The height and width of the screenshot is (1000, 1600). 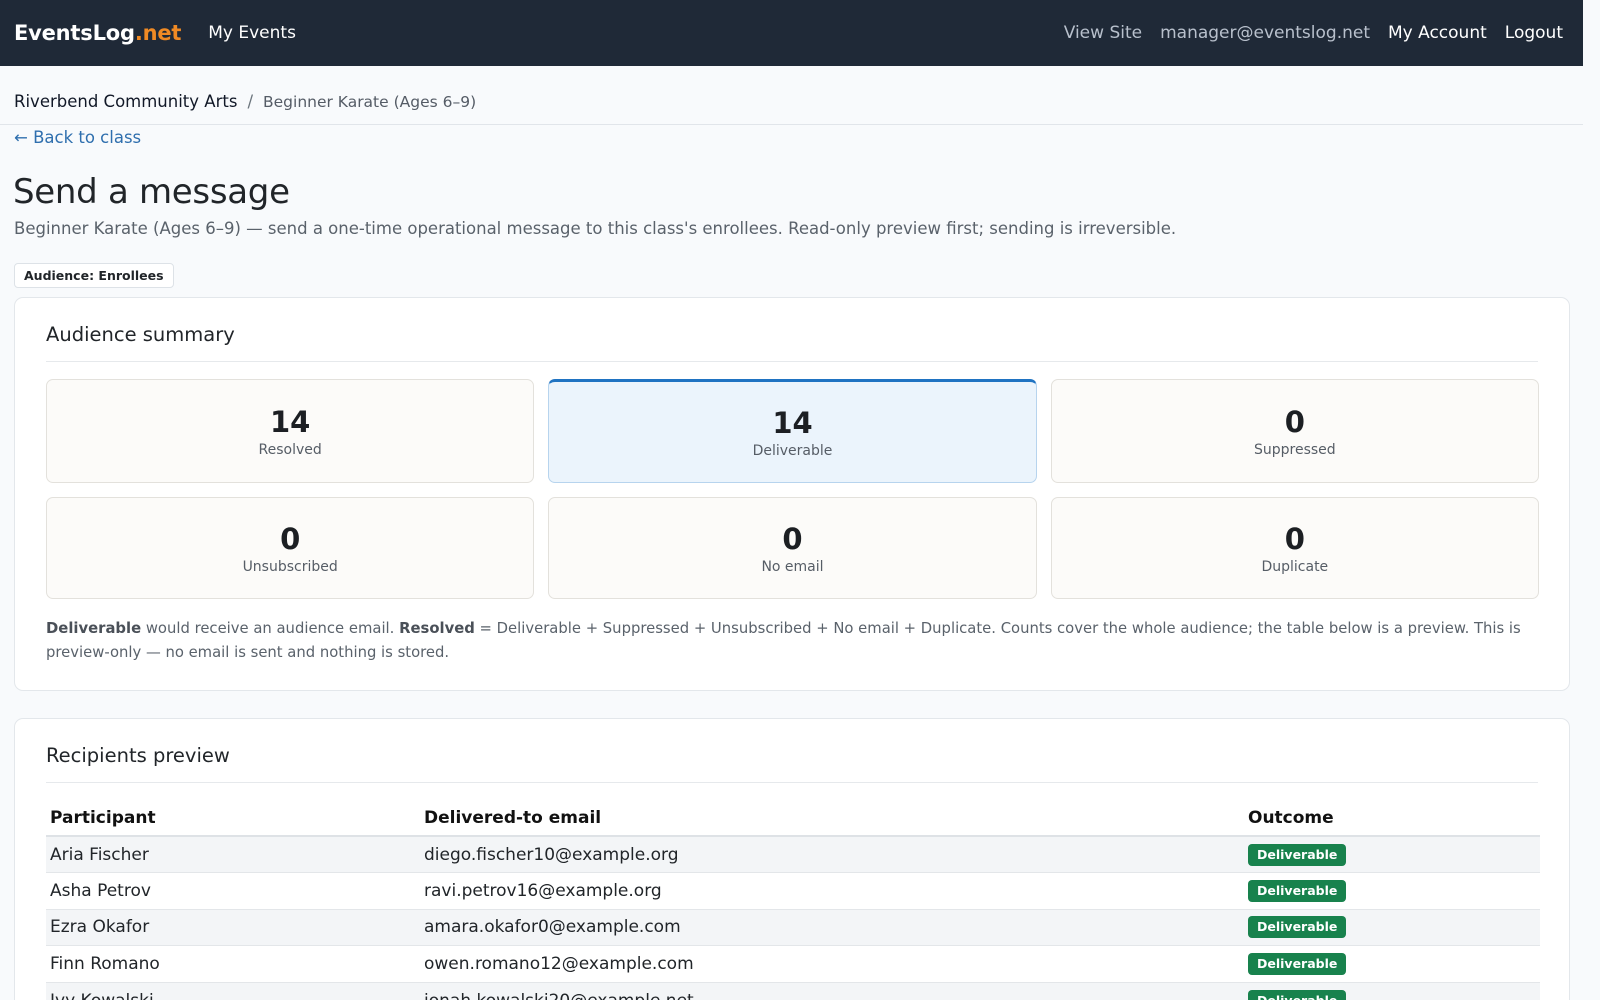 I want to click on email-cell: ravi.petrov16@example.org, so click(x=832, y=891).